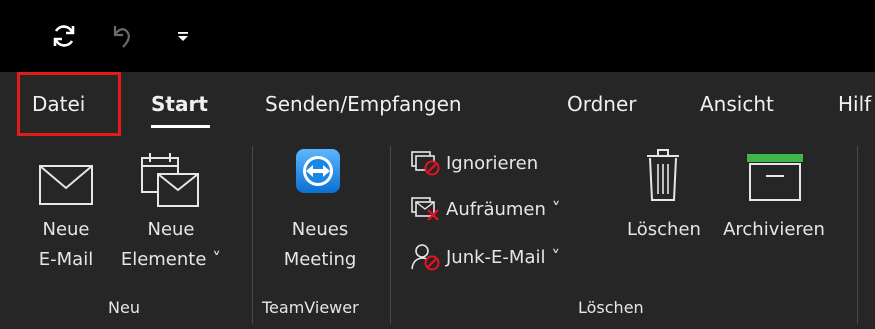 The width and height of the screenshot is (875, 329). What do you see at coordinates (171, 229) in the screenshot?
I see `new-items-label-1: Neue` at bounding box center [171, 229].